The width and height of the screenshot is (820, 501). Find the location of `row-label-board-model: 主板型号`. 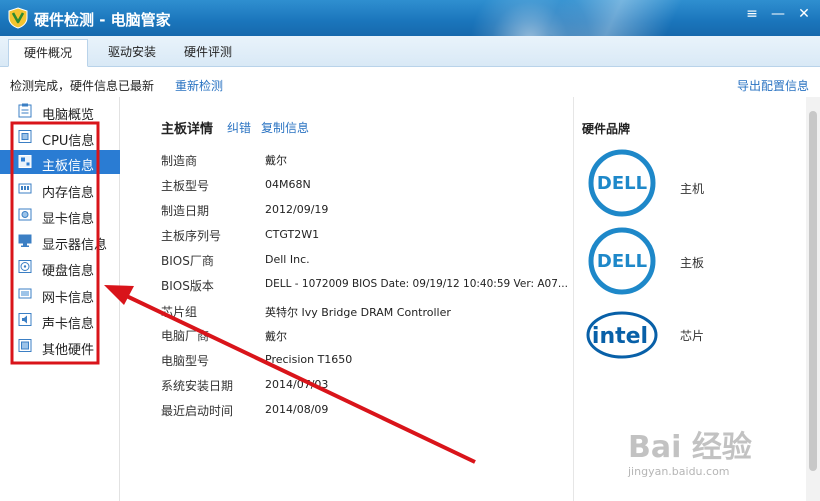

row-label-board-model: 主板型号 is located at coordinates (185, 186).